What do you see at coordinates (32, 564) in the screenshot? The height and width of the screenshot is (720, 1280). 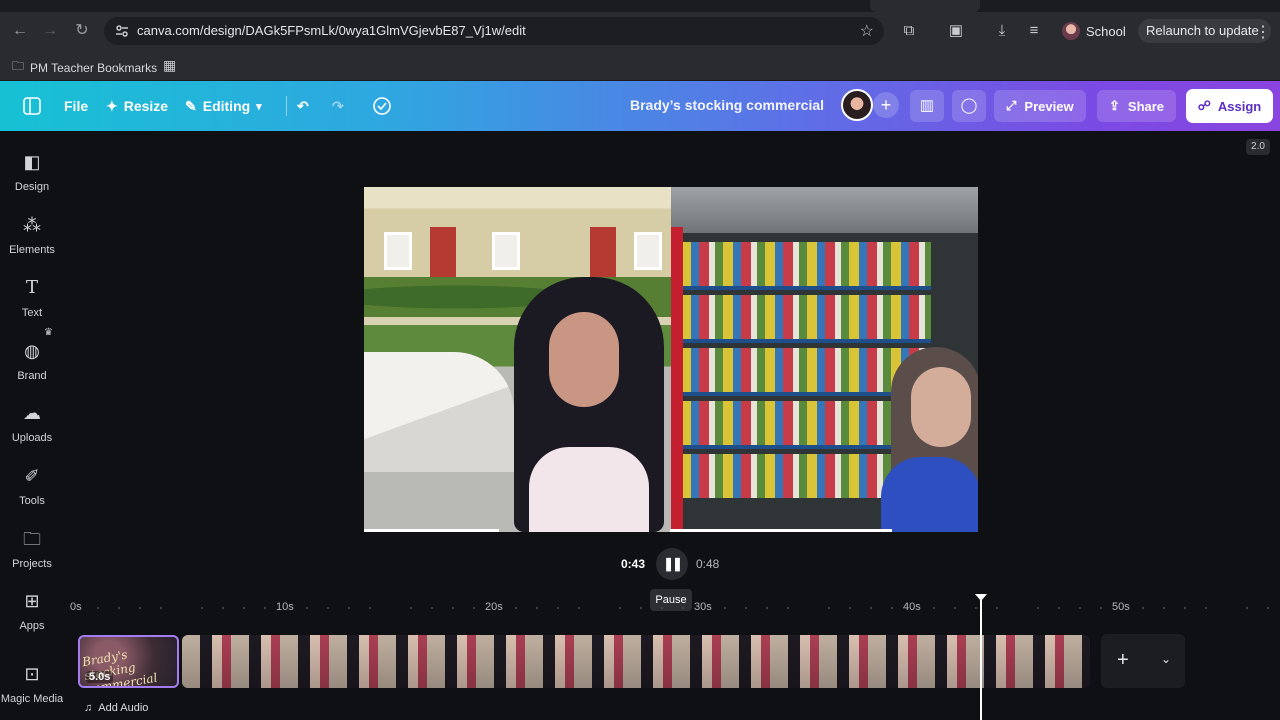 I see `sidebar-item-label: Projects` at bounding box center [32, 564].